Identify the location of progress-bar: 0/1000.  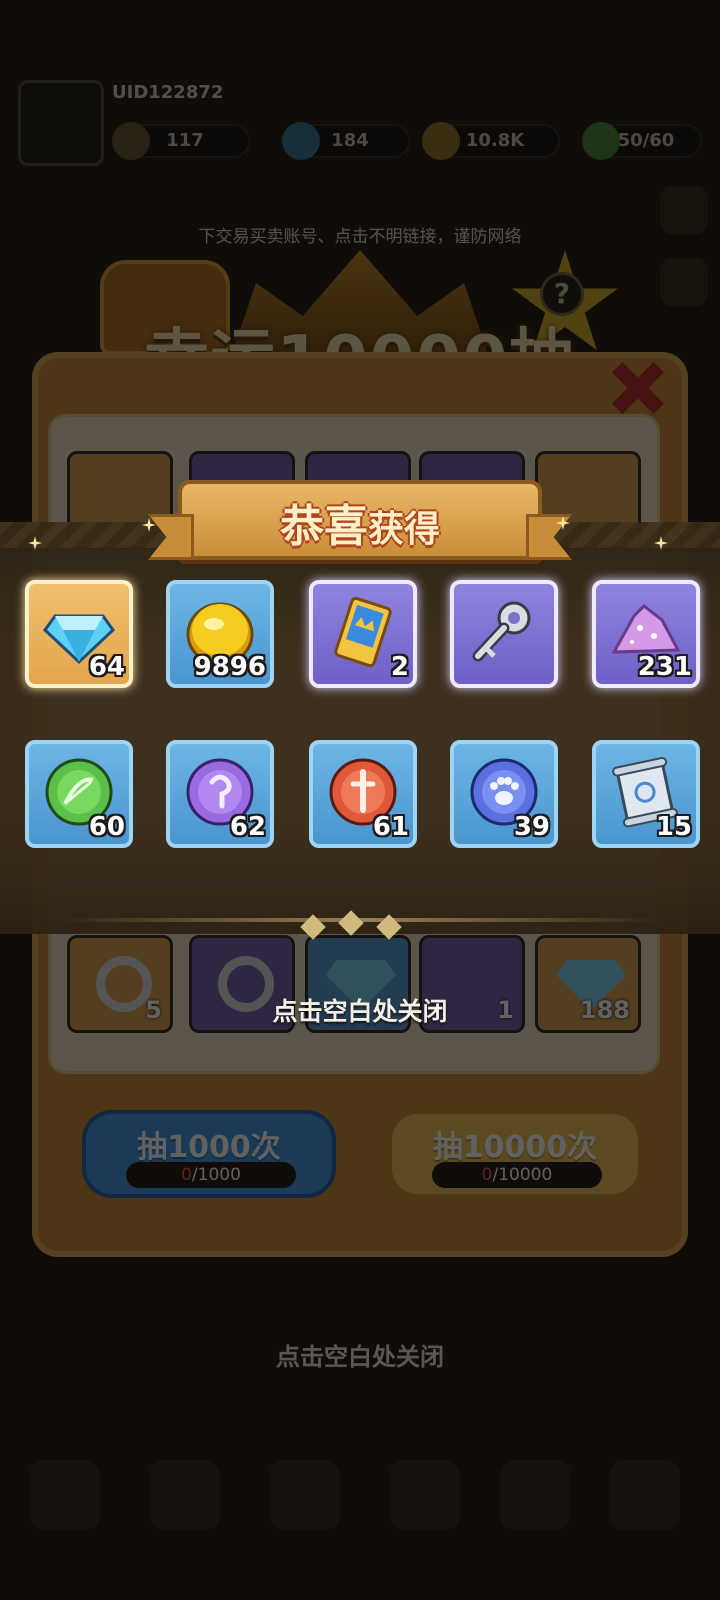
(211, 1175).